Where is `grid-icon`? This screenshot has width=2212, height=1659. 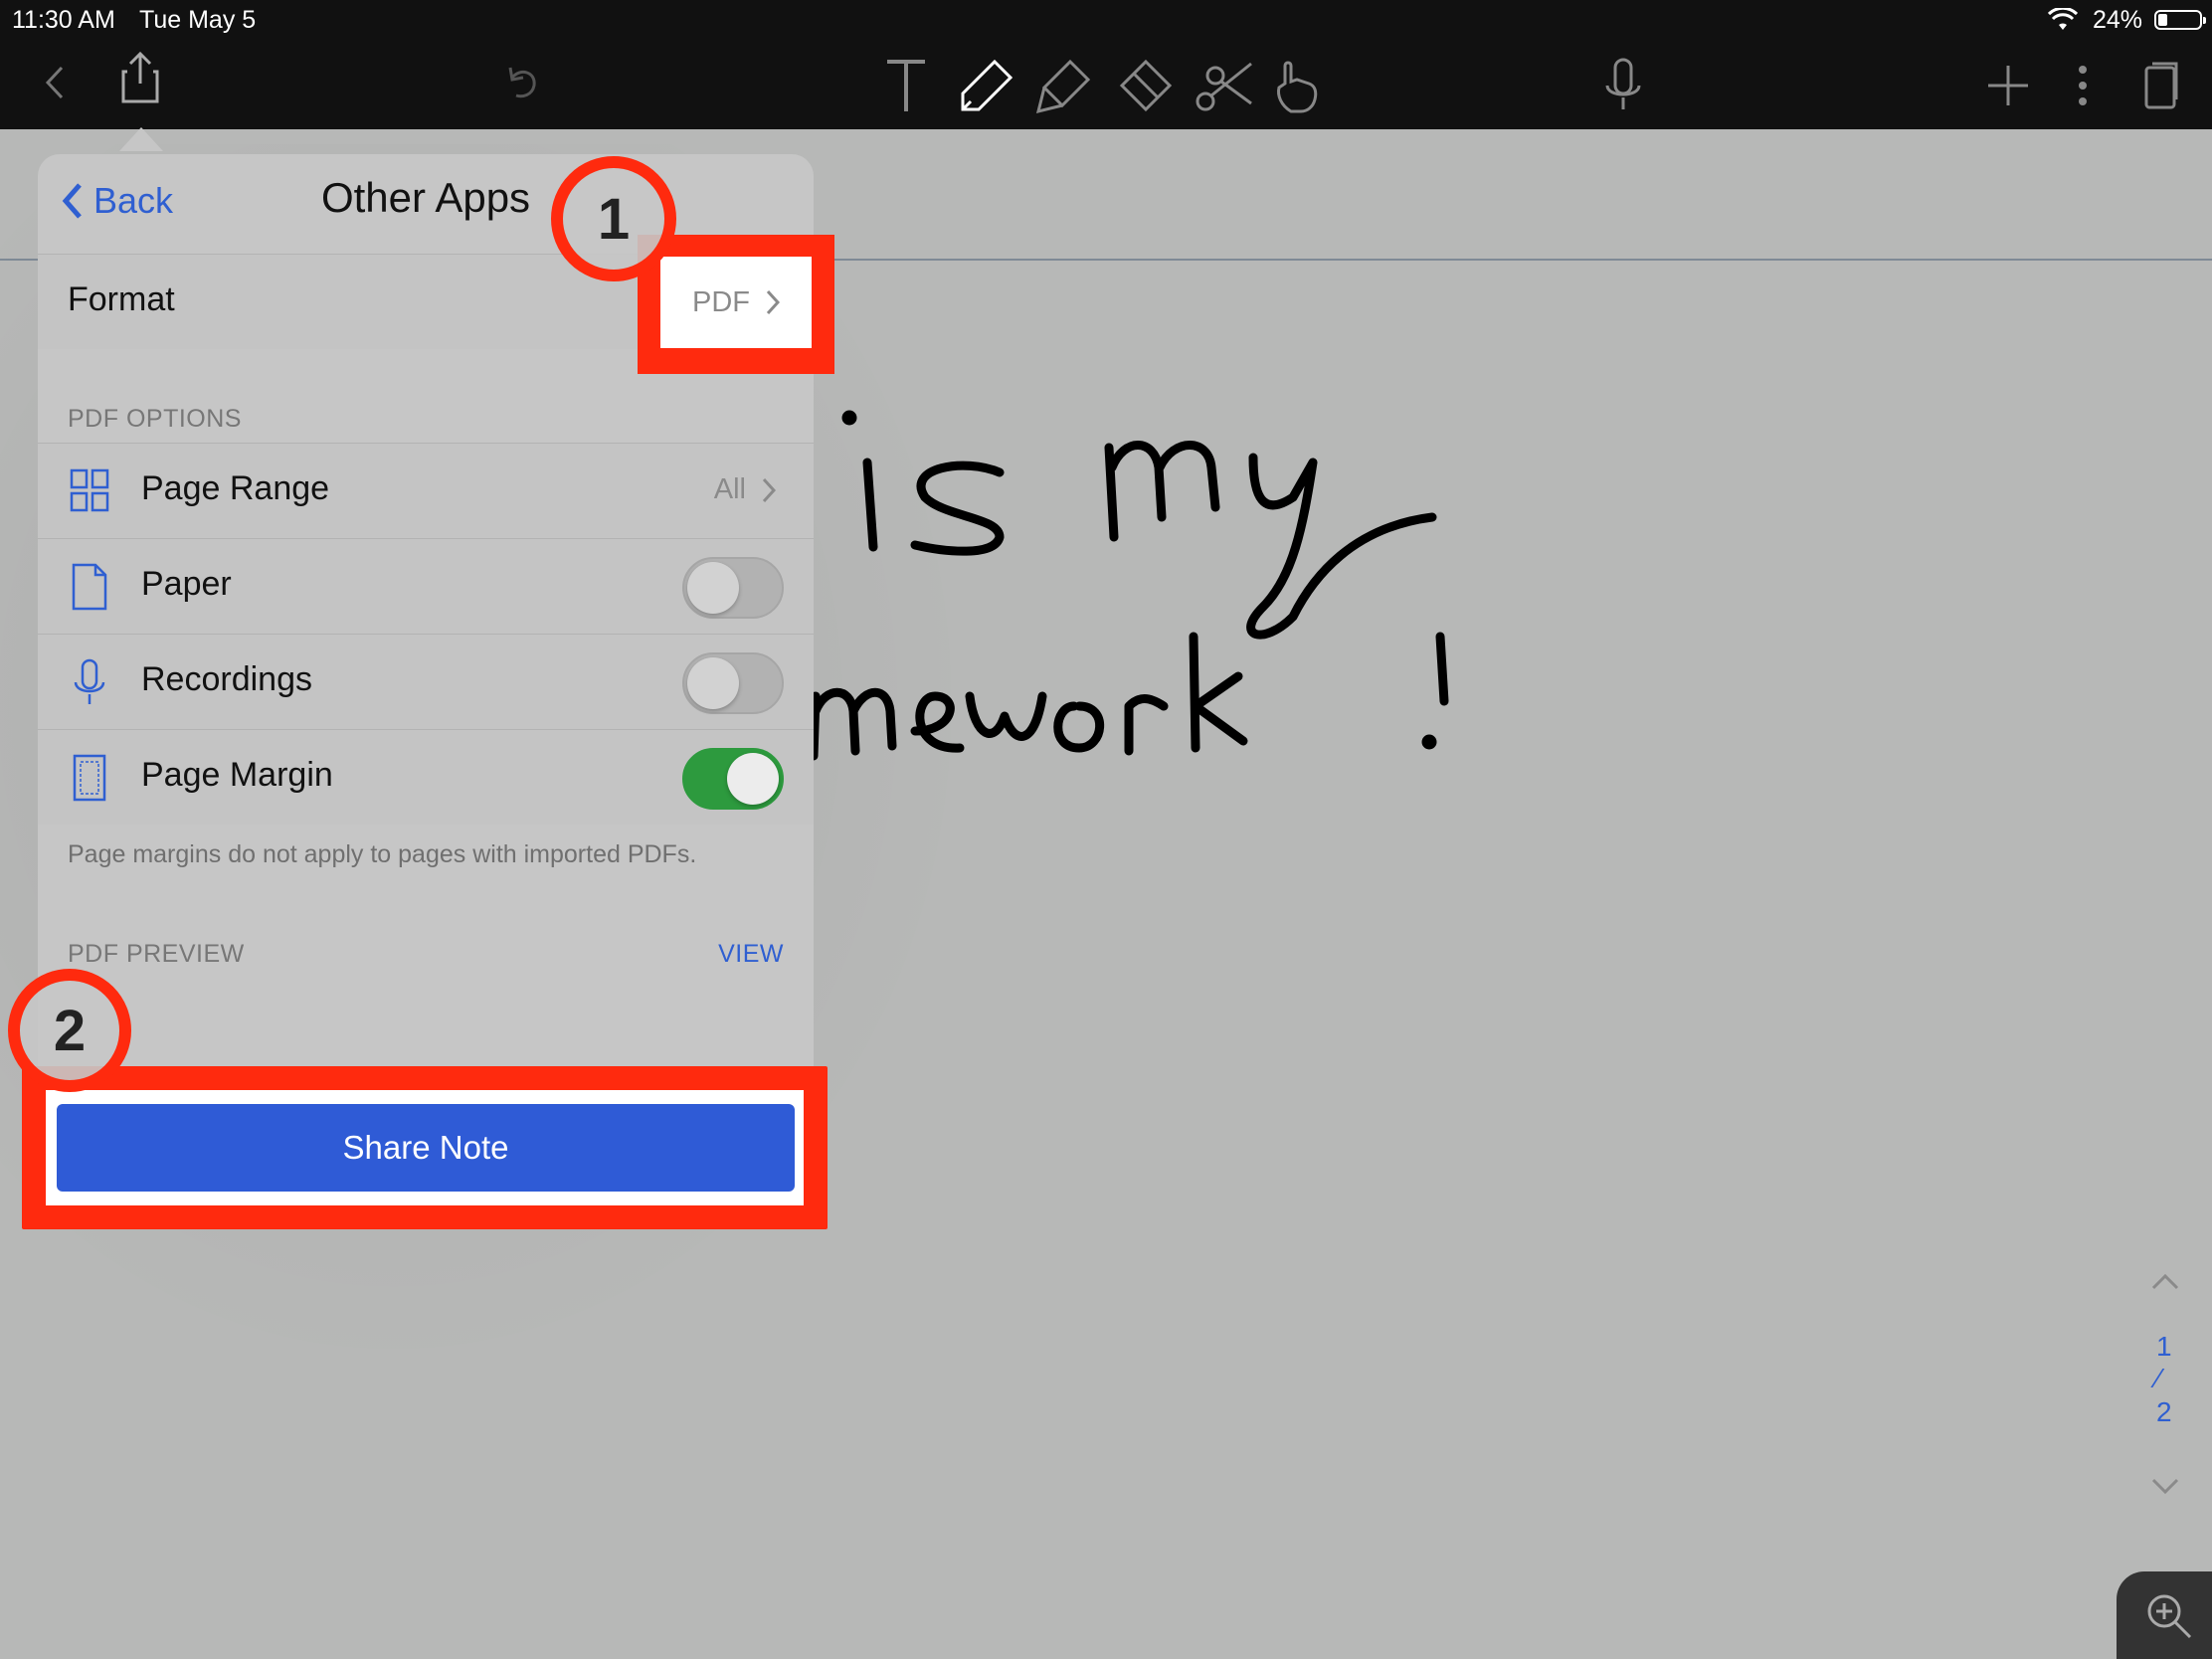 grid-icon is located at coordinates (89, 492).